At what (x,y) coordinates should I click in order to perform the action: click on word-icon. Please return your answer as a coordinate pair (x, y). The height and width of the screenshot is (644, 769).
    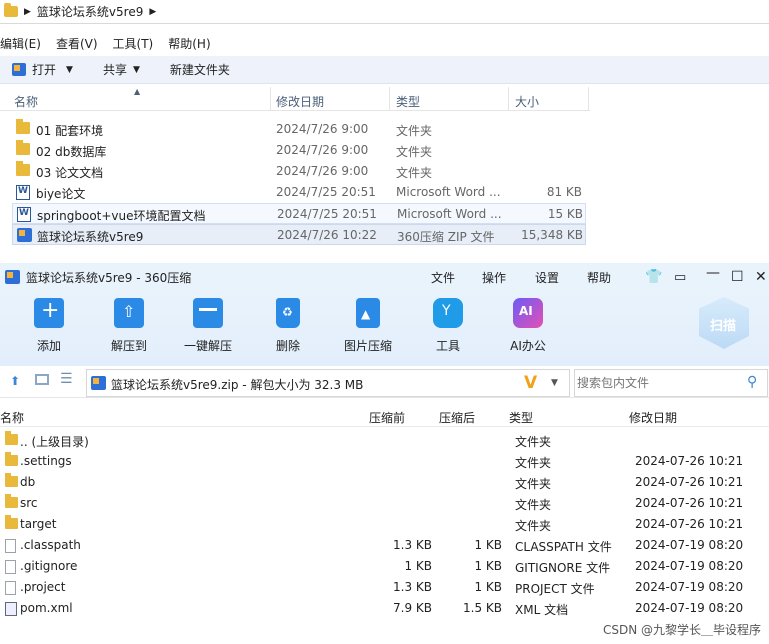
    Looking at the image, I should click on (24, 214).